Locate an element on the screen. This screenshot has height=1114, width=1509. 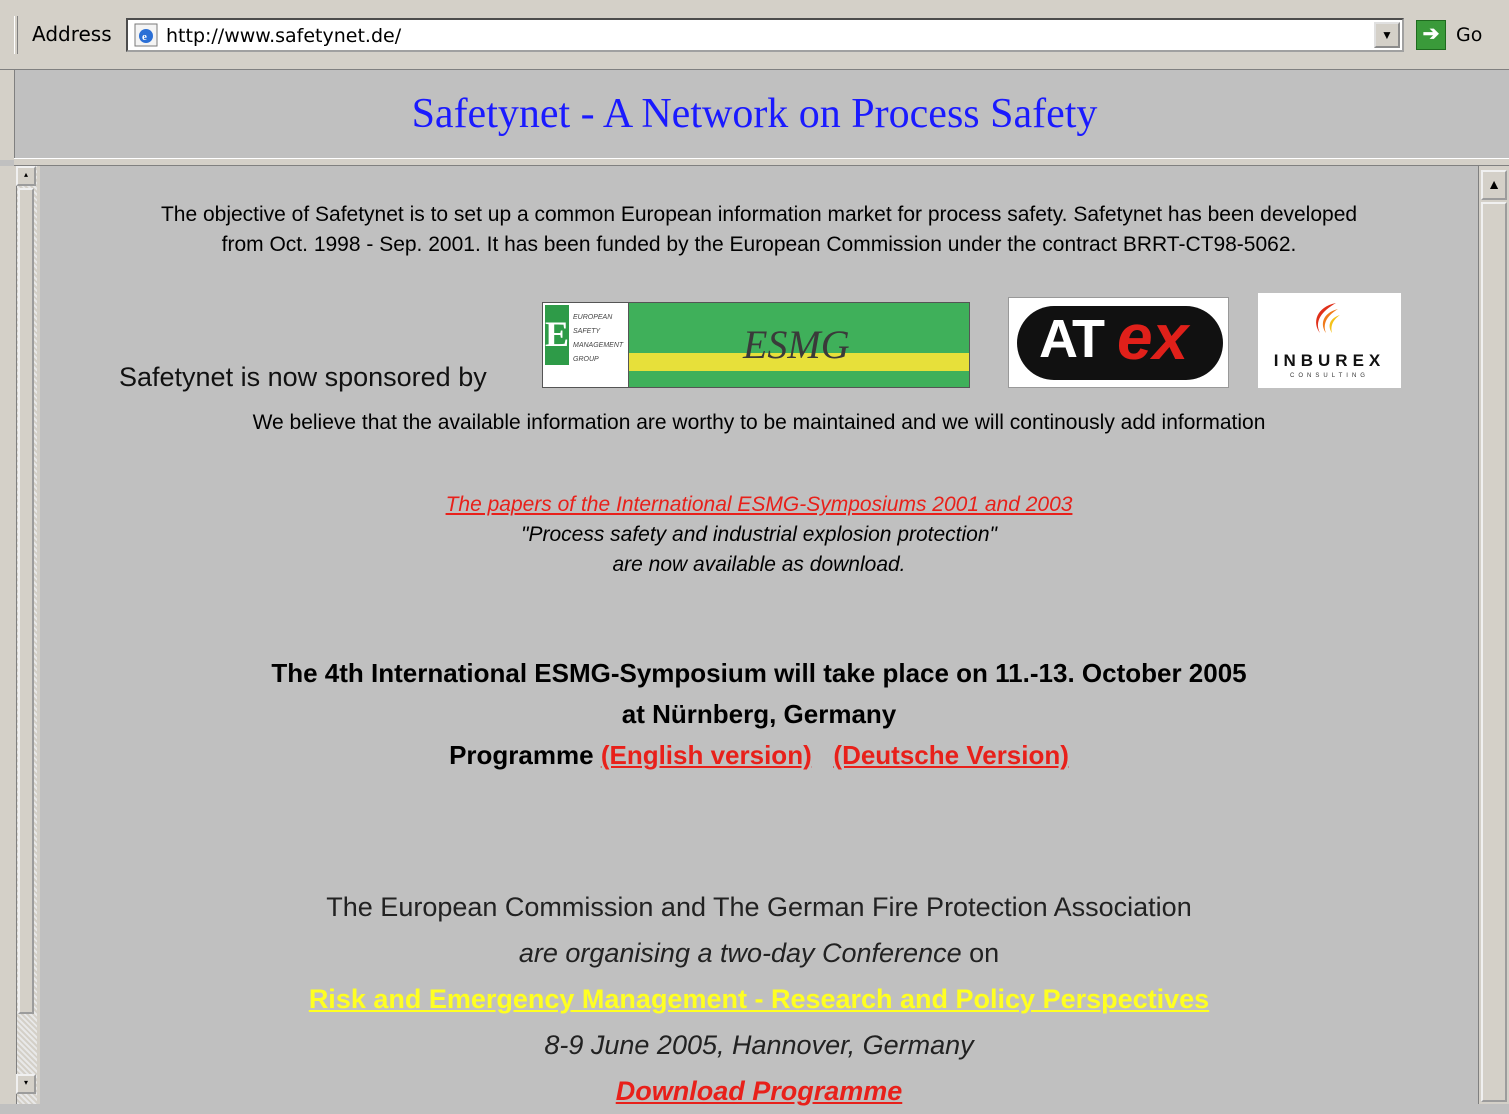
atex-at-text: AT is located at coordinates (1072, 339).